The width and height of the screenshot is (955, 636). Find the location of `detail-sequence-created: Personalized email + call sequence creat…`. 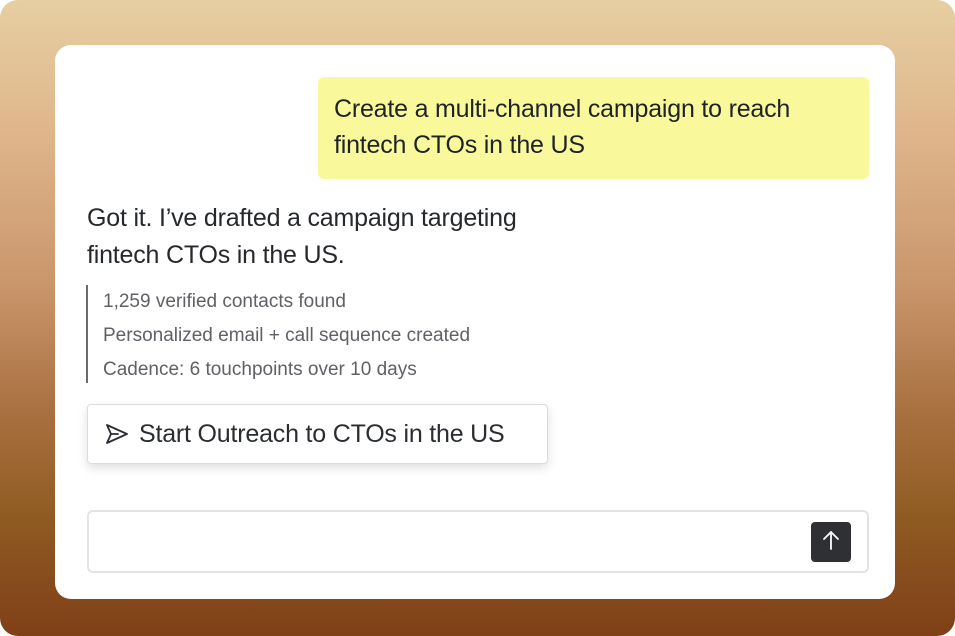

detail-sequence-created: Personalized email + call sequence creat… is located at coordinates (287, 335).